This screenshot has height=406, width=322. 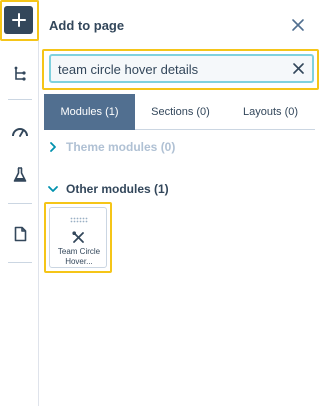 What do you see at coordinates (270, 112) in the screenshot?
I see `tab-layouts: Layouts (0)` at bounding box center [270, 112].